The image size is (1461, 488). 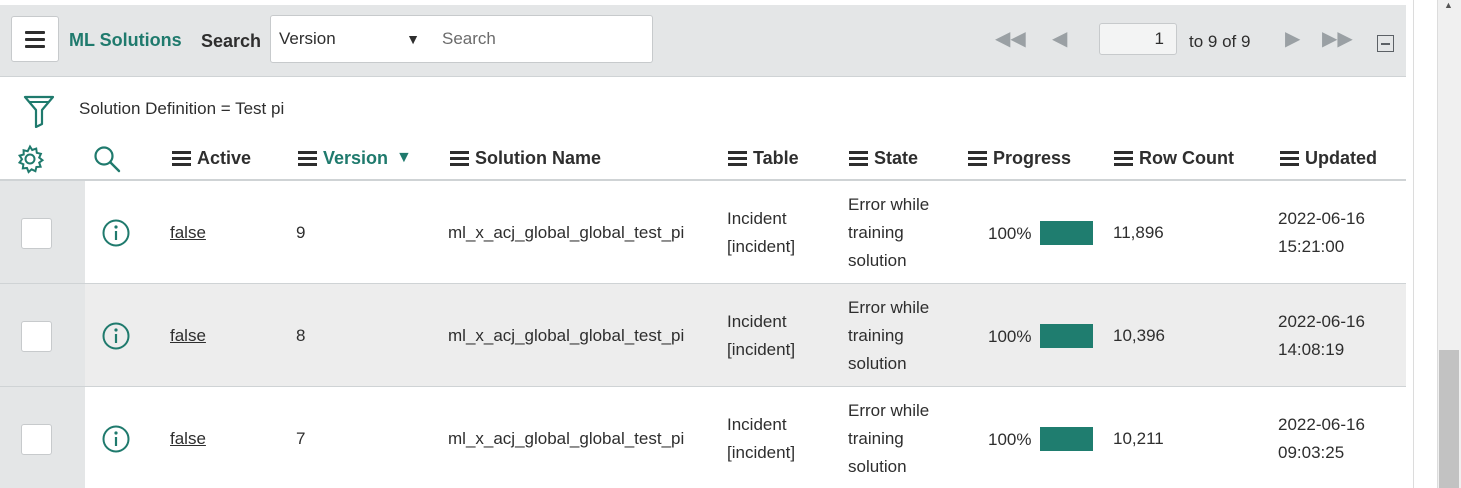 I want to click on column-header-table: Table, so click(x=763, y=158).